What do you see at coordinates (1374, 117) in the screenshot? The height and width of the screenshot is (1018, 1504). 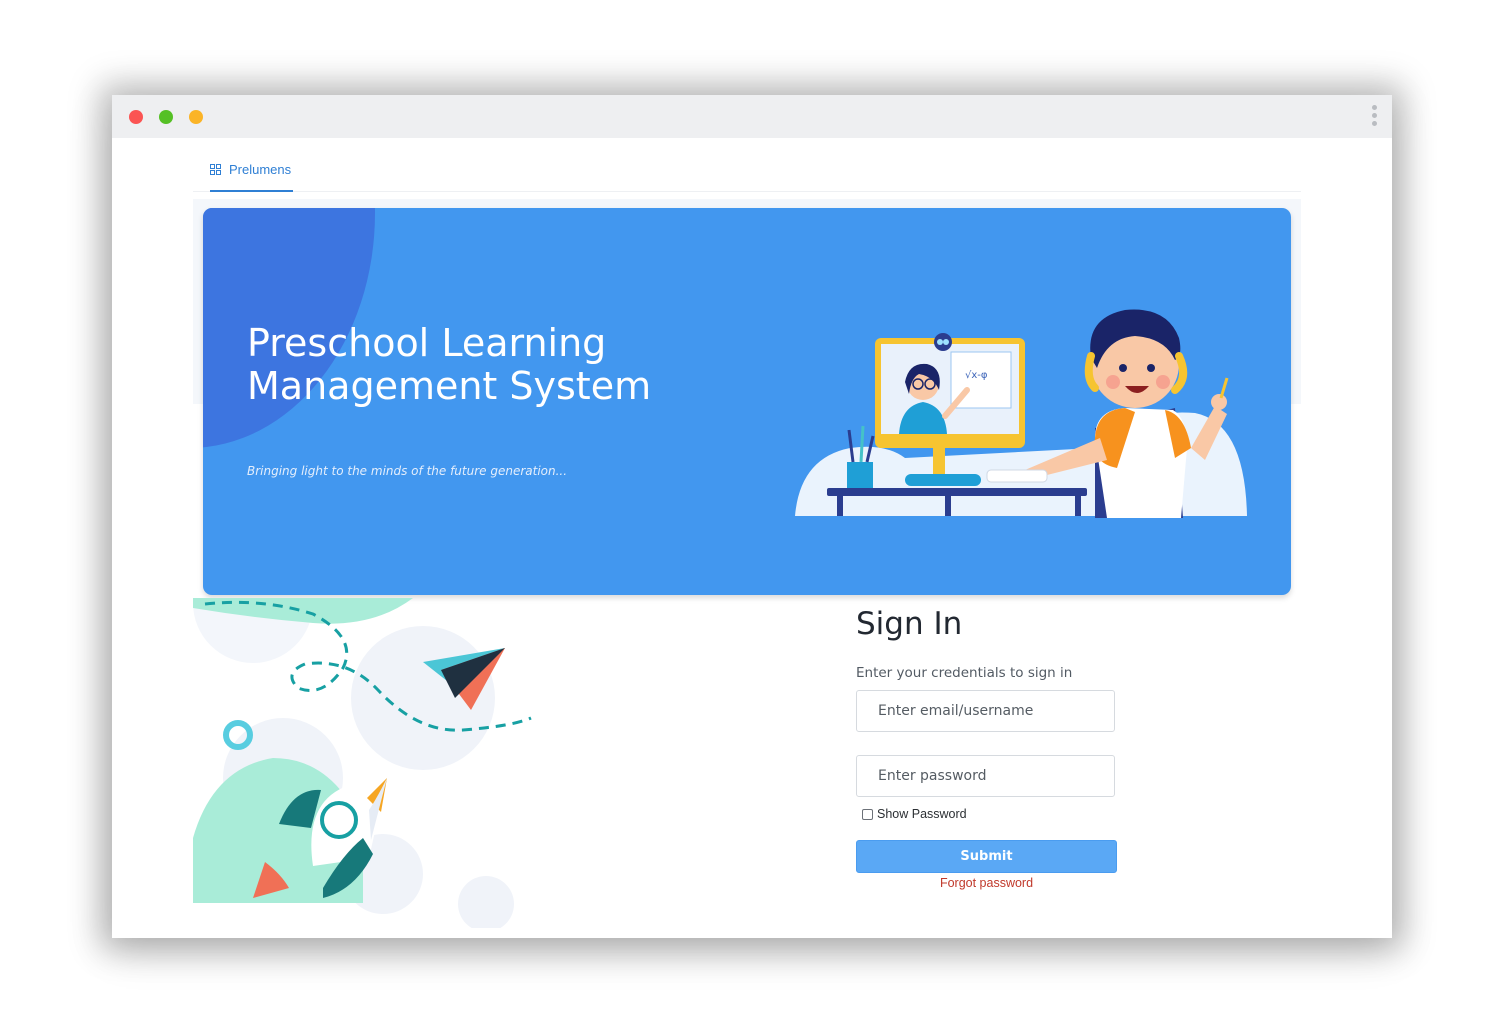 I see `kebab-icon` at bounding box center [1374, 117].